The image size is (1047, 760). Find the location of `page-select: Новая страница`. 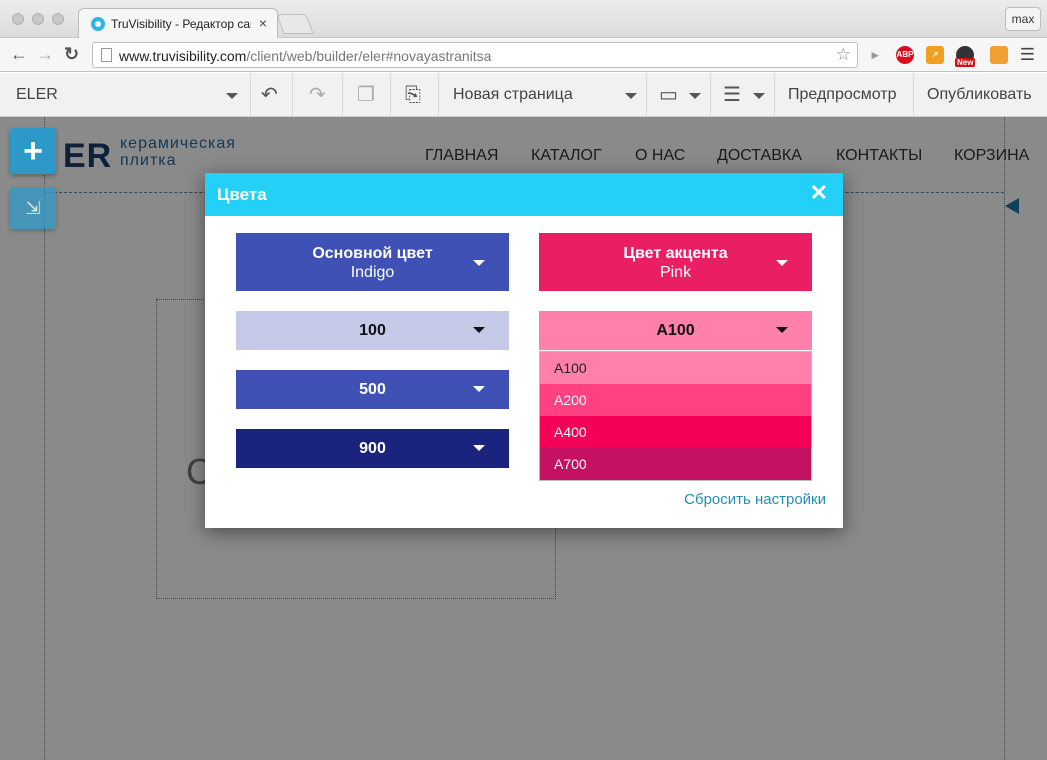

page-select: Новая страница is located at coordinates (543, 95).